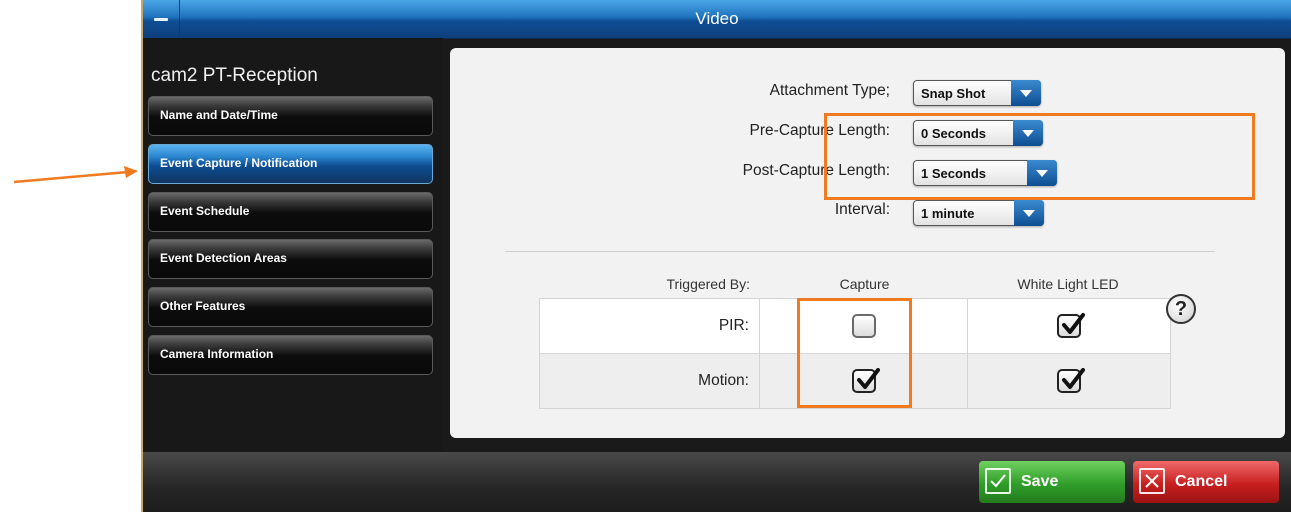 The height and width of the screenshot is (512, 1291). I want to click on save-button: Save, so click(1052, 482).